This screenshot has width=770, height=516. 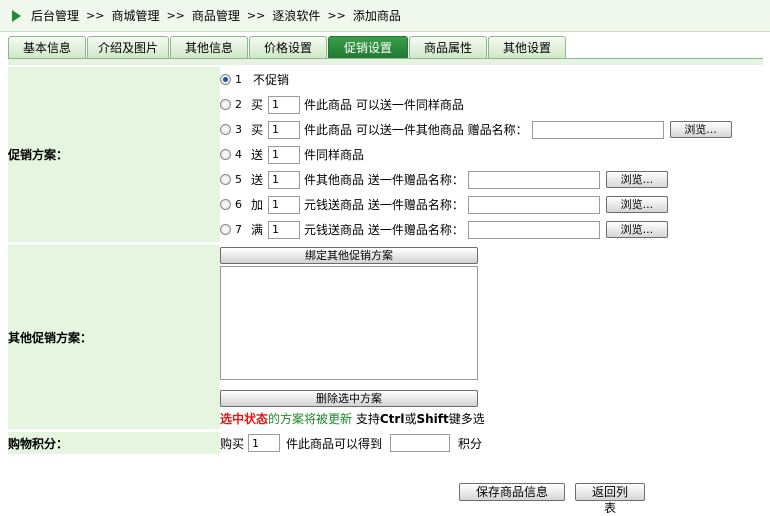 I want to click on tab-product-attributes: 商品属性, so click(x=448, y=47).